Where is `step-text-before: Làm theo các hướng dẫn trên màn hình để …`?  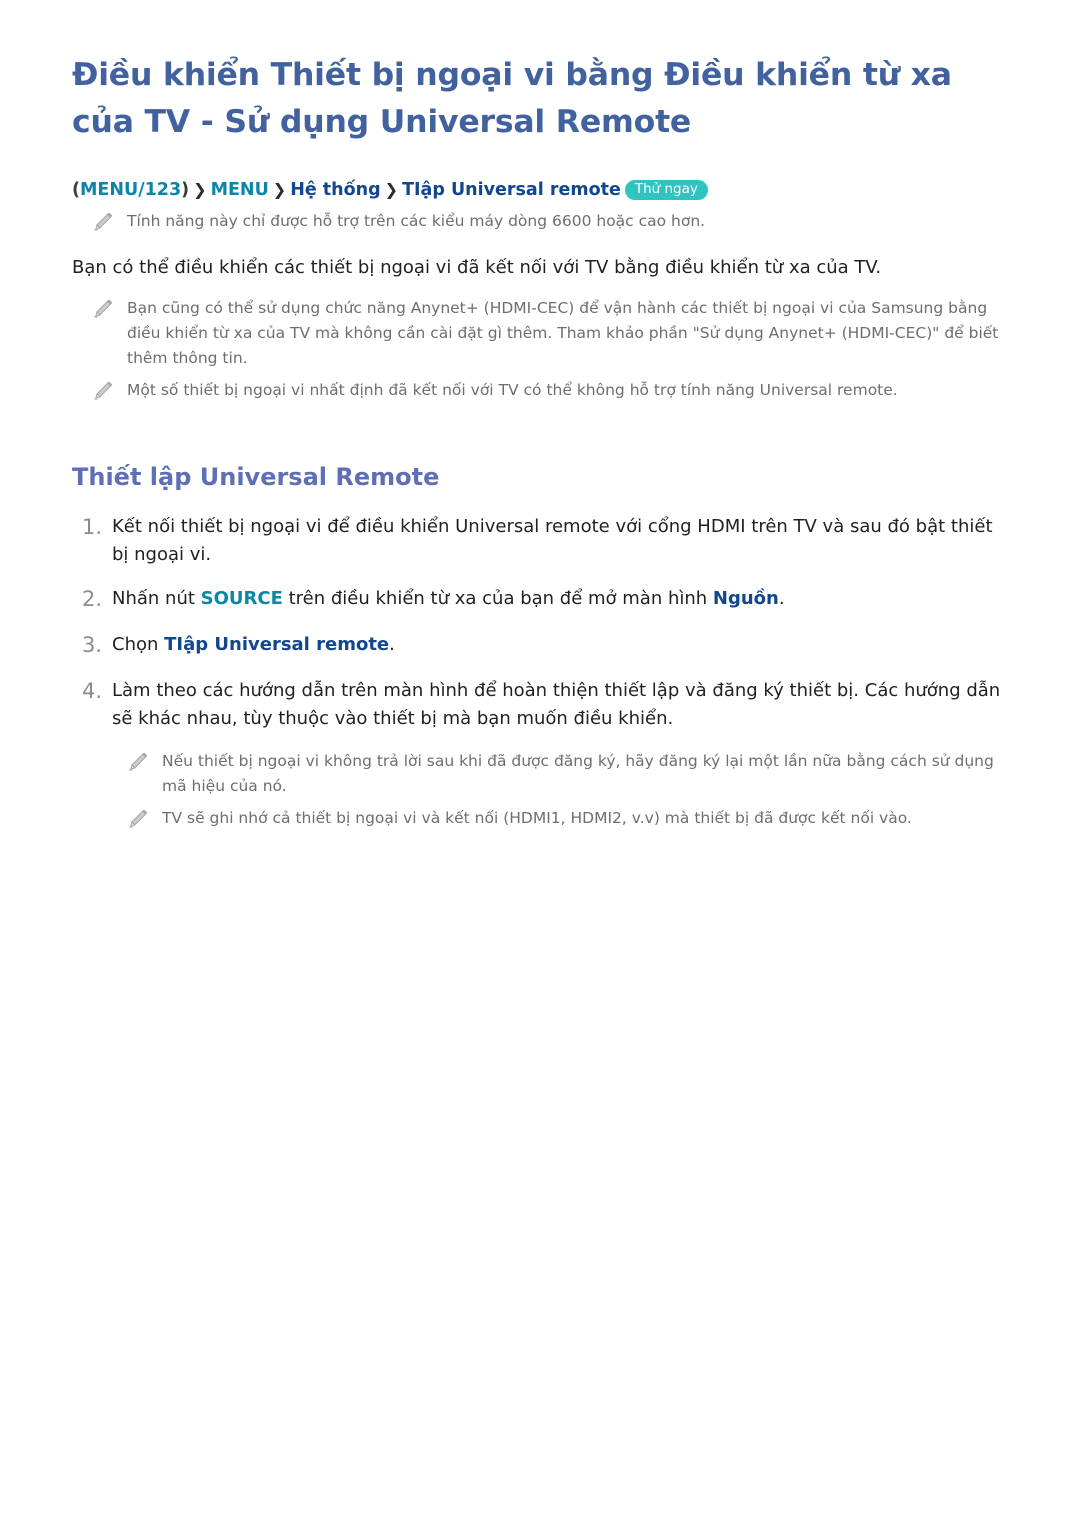 step-text-before: Làm theo các hướng dẫn trên màn hình để … is located at coordinates (556, 704).